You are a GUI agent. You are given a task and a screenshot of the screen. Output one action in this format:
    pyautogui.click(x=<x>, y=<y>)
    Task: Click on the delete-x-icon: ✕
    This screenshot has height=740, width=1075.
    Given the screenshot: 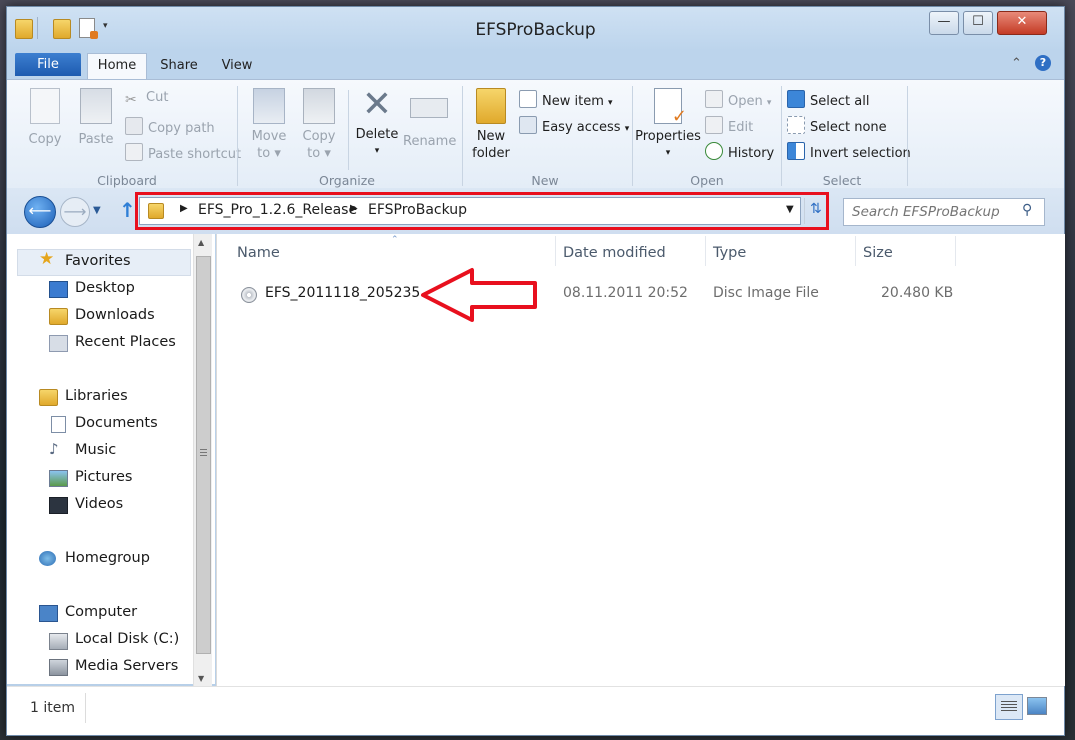 What is the action you would take?
    pyautogui.click(x=377, y=104)
    